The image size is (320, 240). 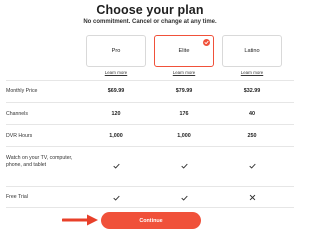 I want to click on learn-more-link-pro: Learn more, so click(x=116, y=72).